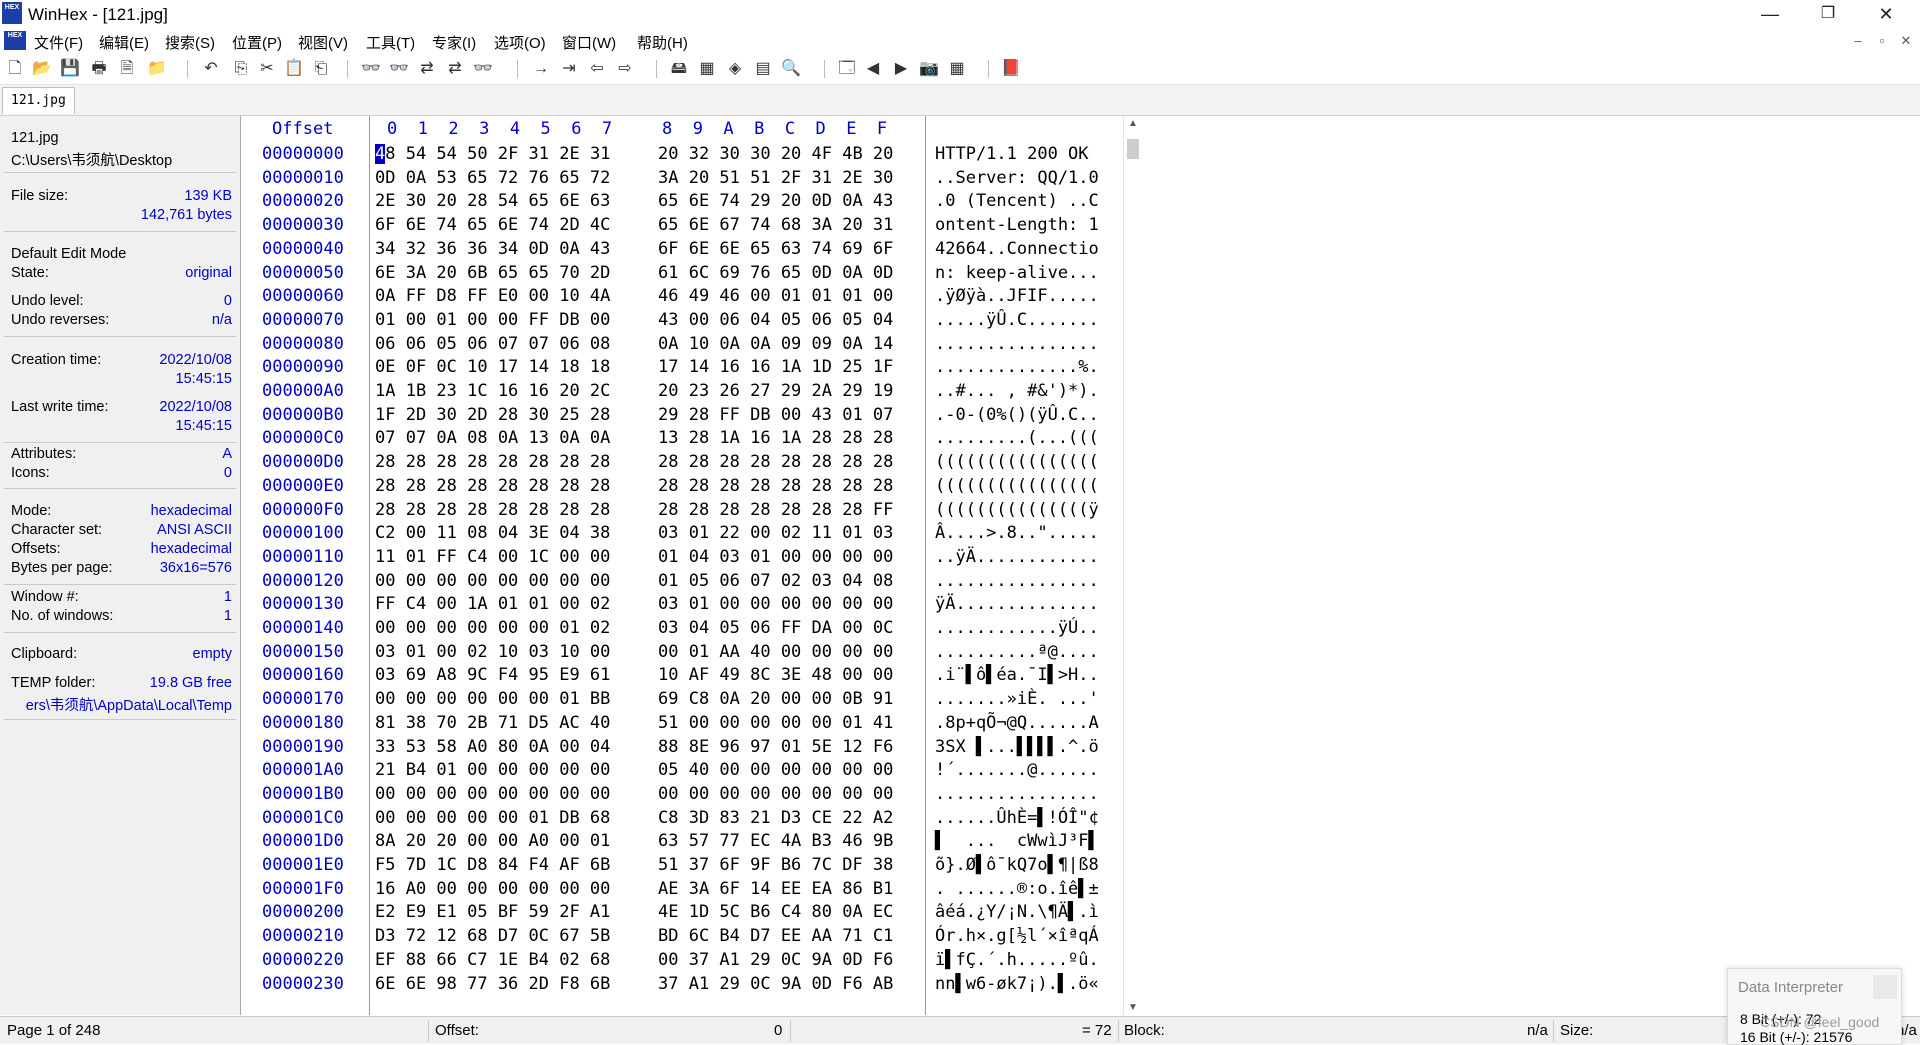  Describe the element at coordinates (492, 842) in the screenshot. I see `hex-bytes-low: 8A 20 20 00 00 A0 00 01` at that location.